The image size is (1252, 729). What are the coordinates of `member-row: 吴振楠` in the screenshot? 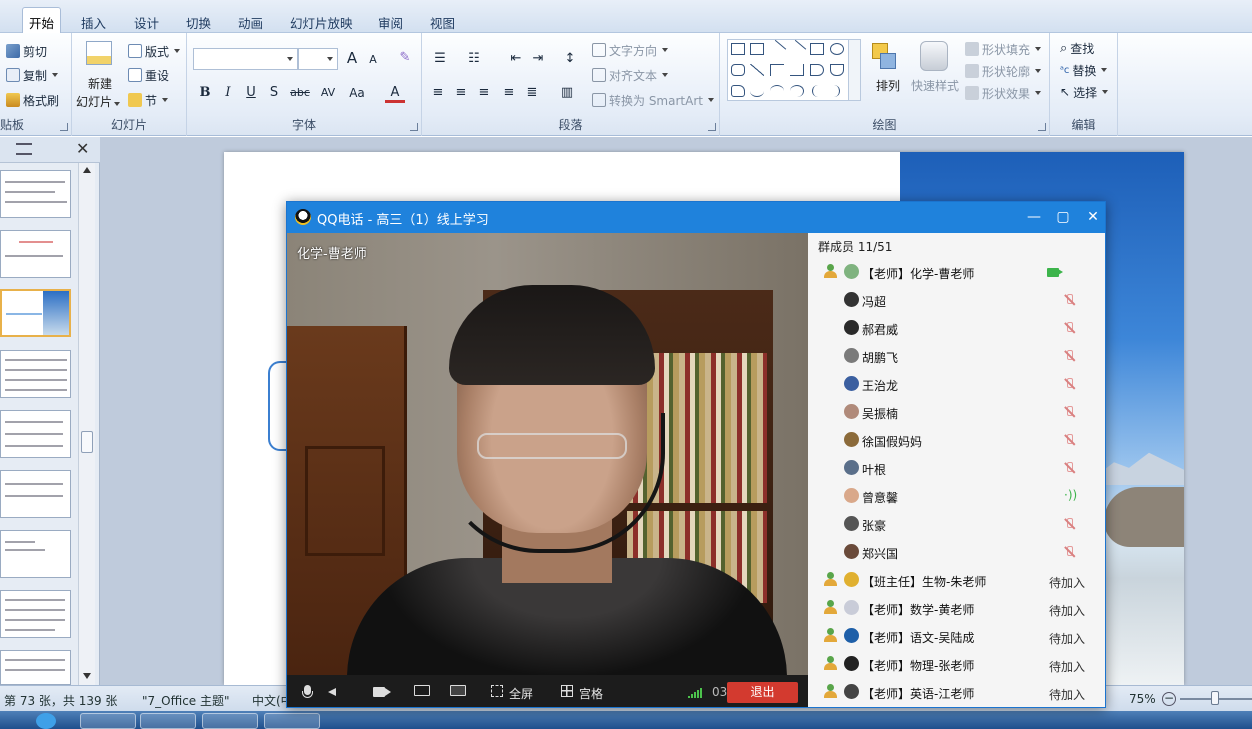 It's located at (956, 412).